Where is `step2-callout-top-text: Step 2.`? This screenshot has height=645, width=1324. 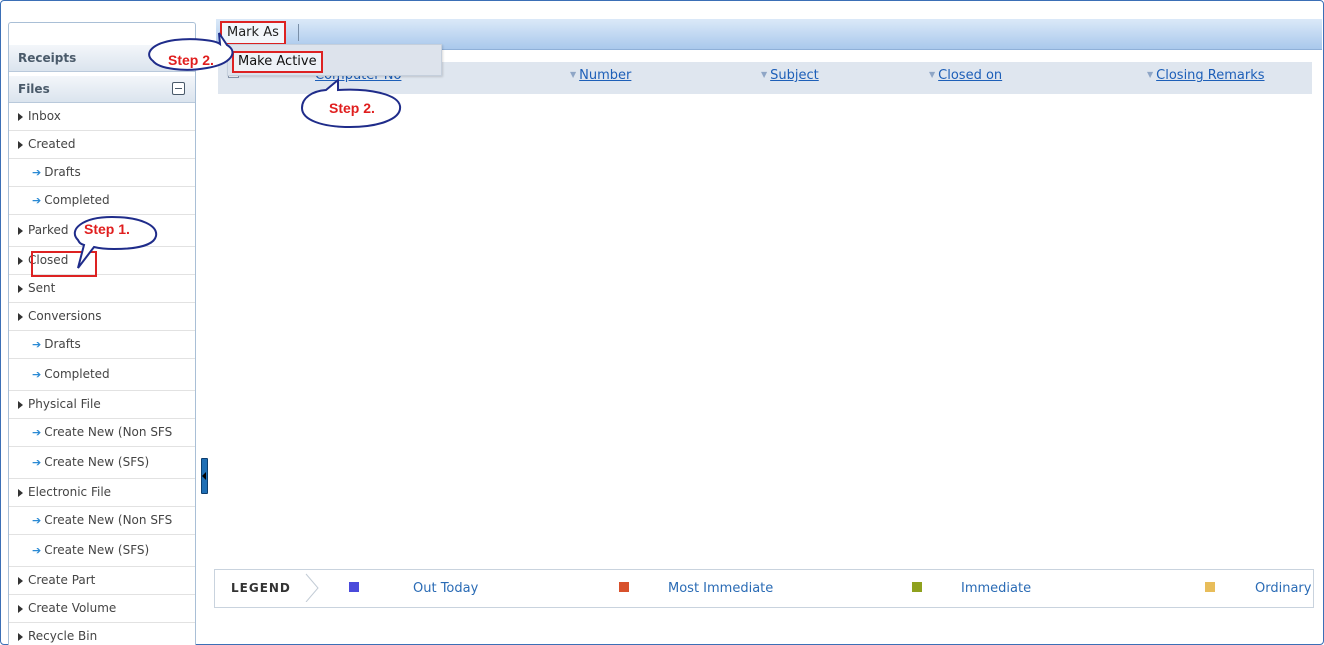
step2-callout-top-text: Step 2. is located at coordinates (191, 60).